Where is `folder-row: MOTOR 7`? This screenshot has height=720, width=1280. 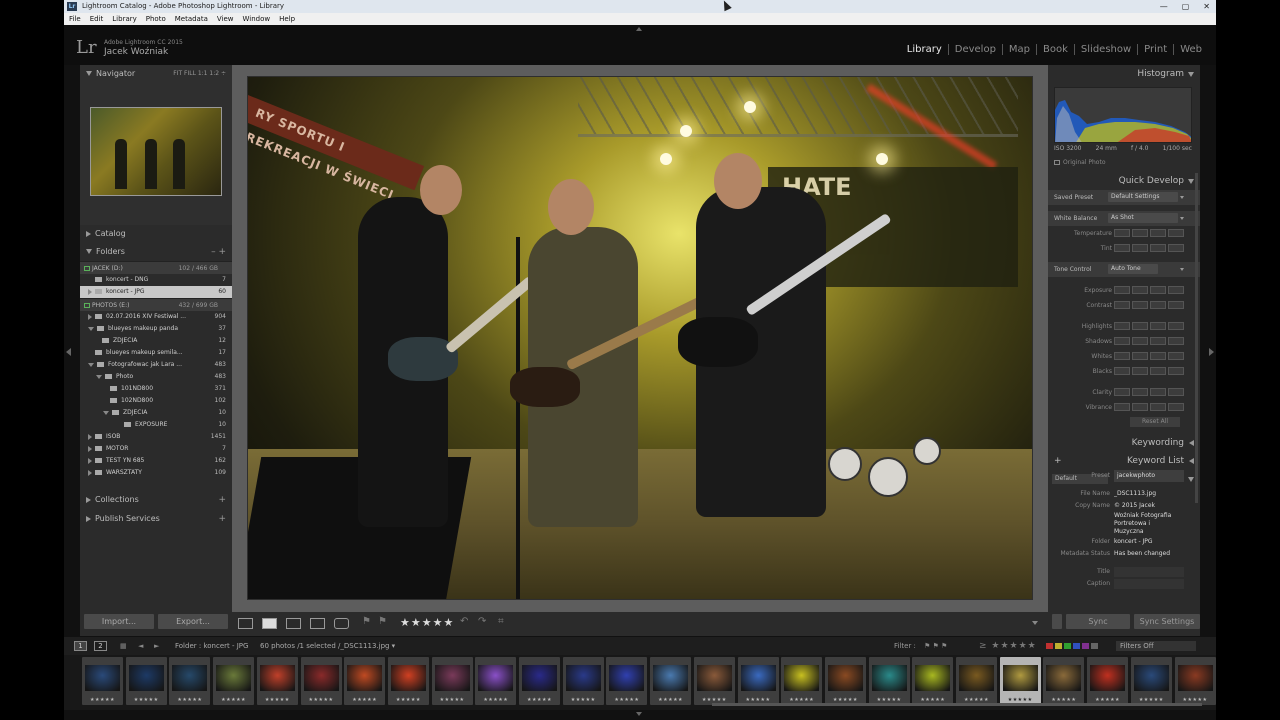 folder-row: MOTOR 7 is located at coordinates (156, 449).